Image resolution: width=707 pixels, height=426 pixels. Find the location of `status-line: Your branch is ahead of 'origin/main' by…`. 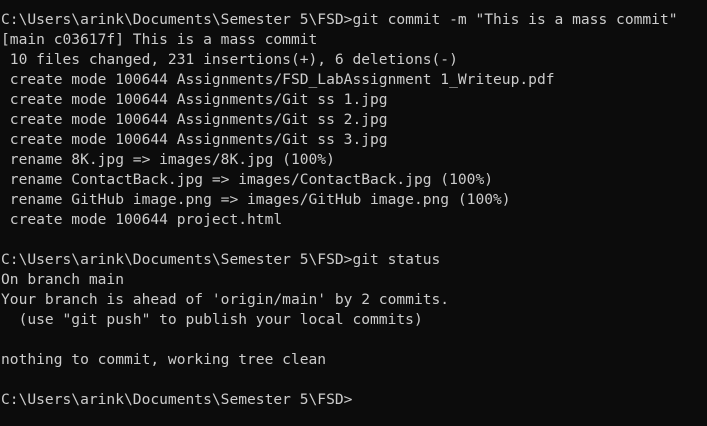

status-line: Your branch is ahead of 'origin/main' by… is located at coordinates (225, 299).